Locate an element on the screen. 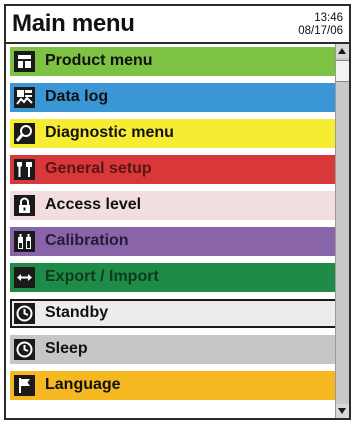 The height and width of the screenshot is (425, 357). menu-item-general-setup: General setup is located at coordinates (175, 169).